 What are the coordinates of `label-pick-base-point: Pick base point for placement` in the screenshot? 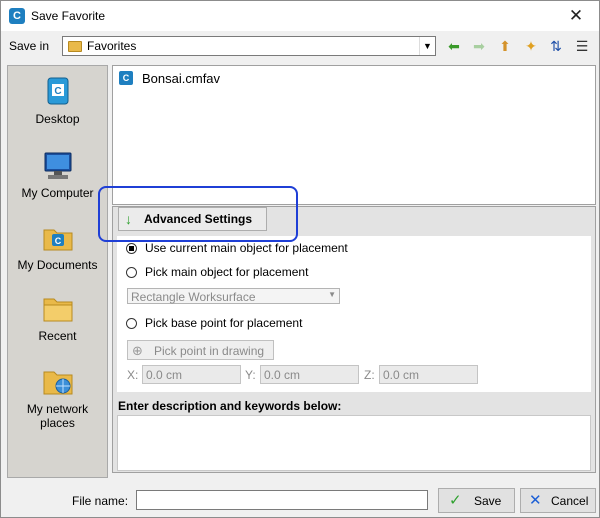 It's located at (224, 323).